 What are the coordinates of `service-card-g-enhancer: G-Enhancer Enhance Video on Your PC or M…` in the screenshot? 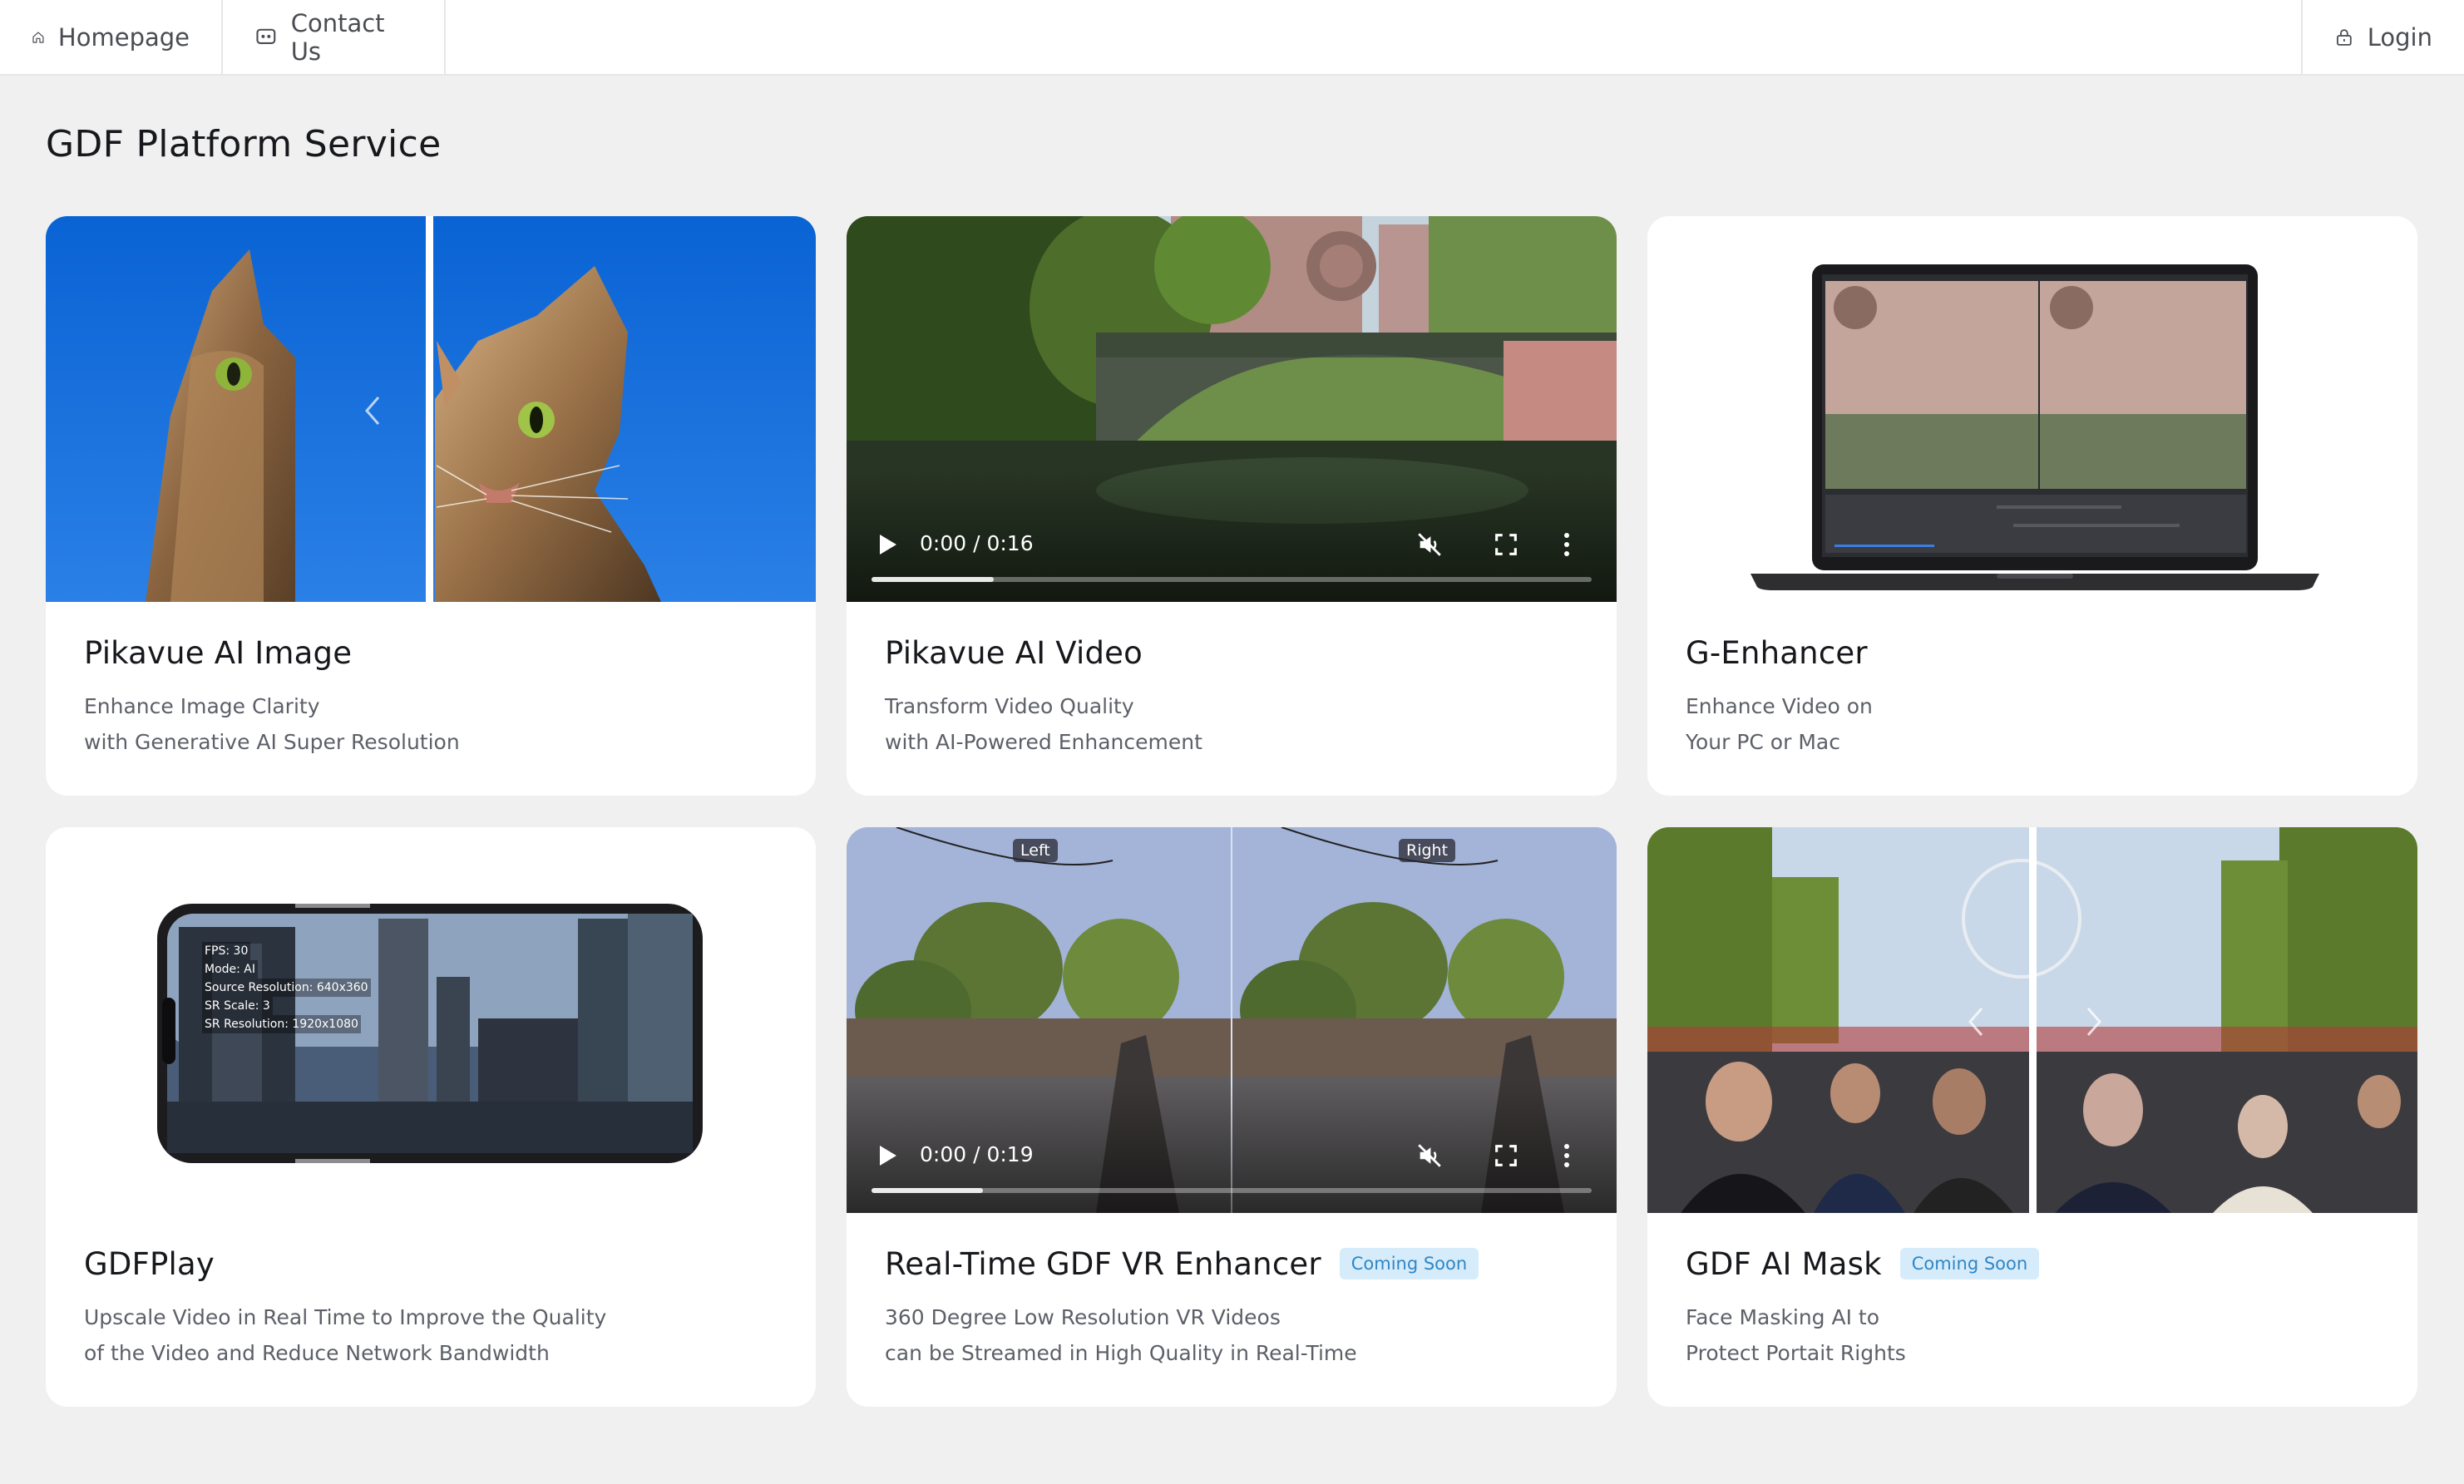 It's located at (2032, 506).